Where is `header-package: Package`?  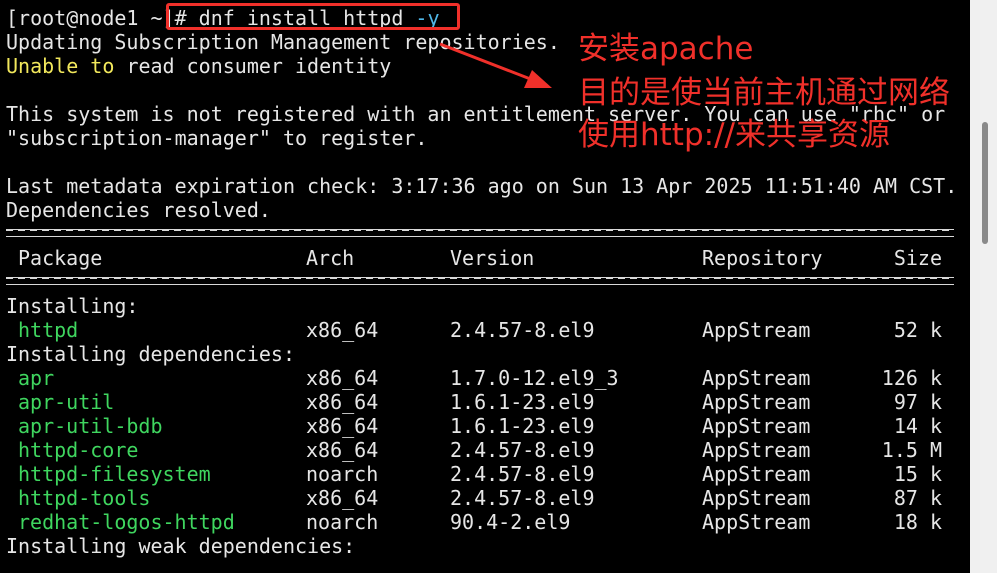 header-package: Package is located at coordinates (60, 258).